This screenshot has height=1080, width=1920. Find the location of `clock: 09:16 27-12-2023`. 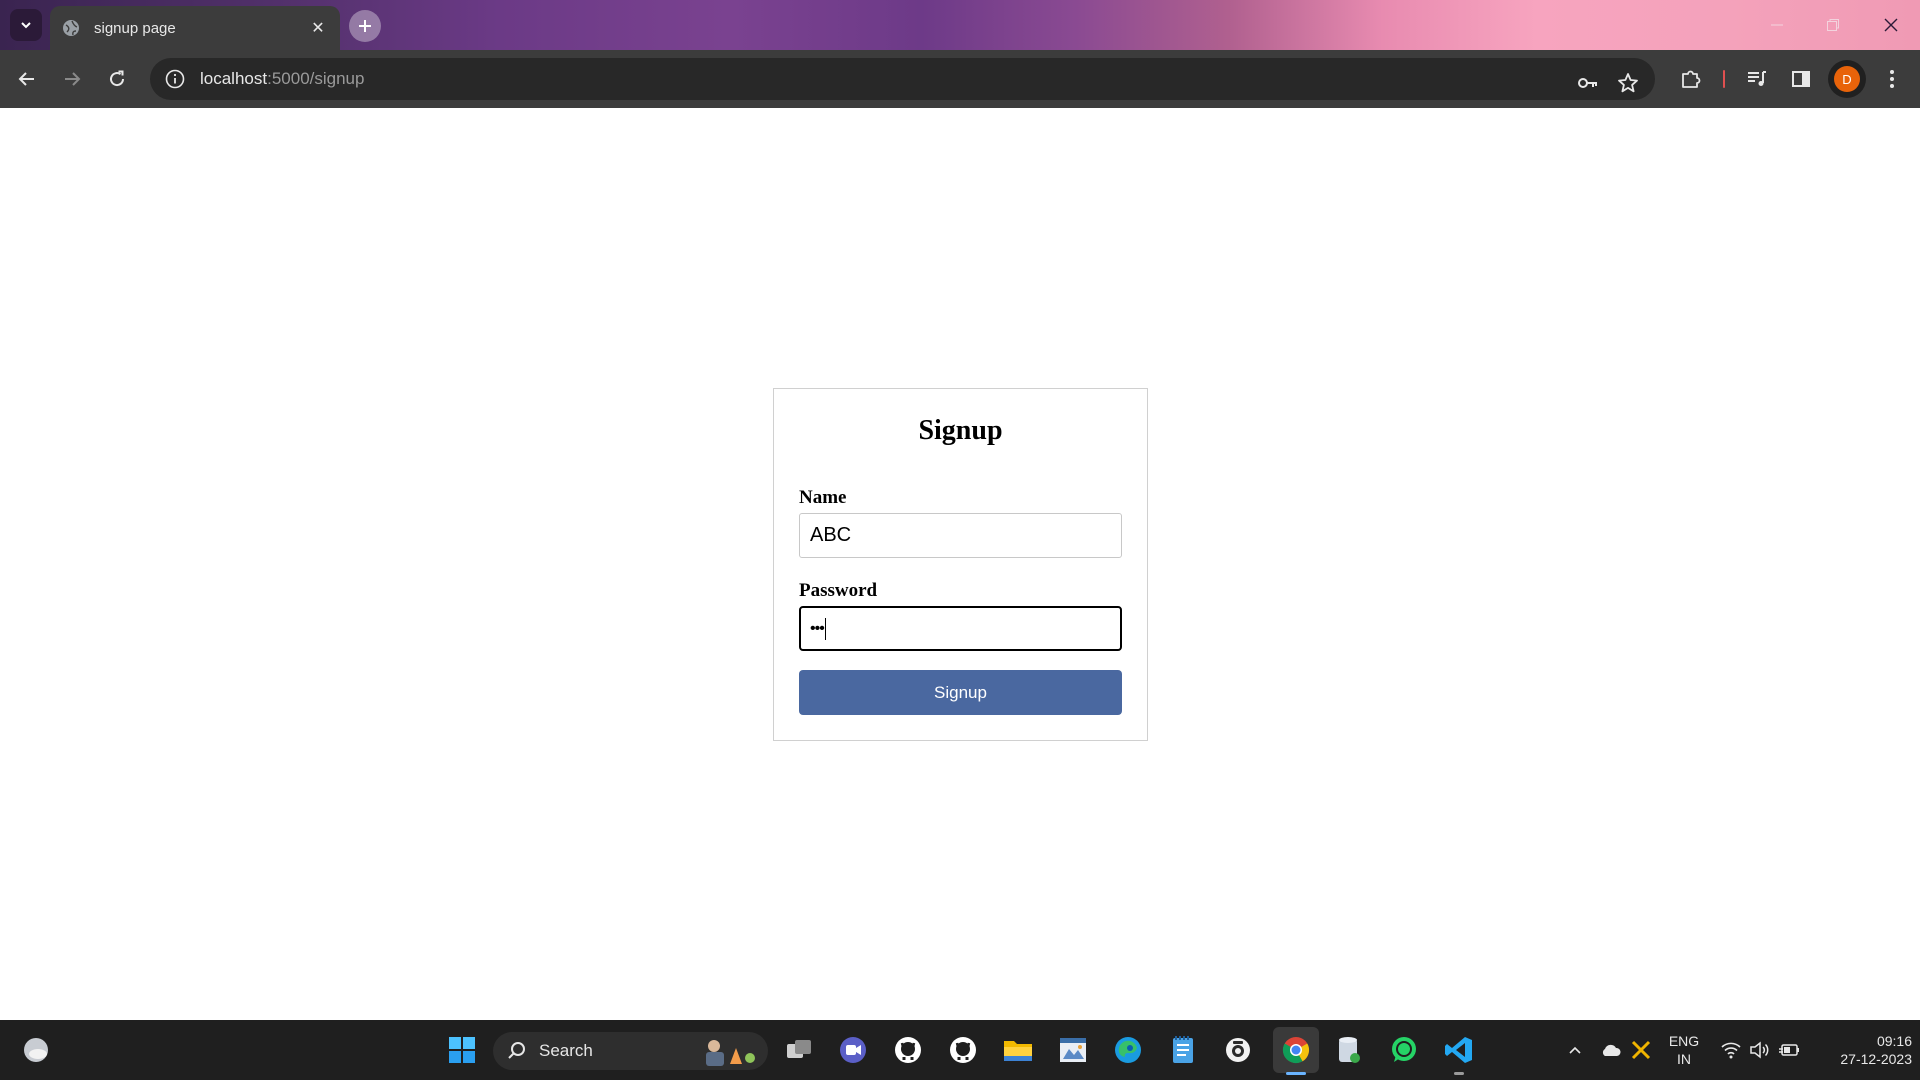

clock: 09:16 27-12-2023 is located at coordinates (1862, 1050).